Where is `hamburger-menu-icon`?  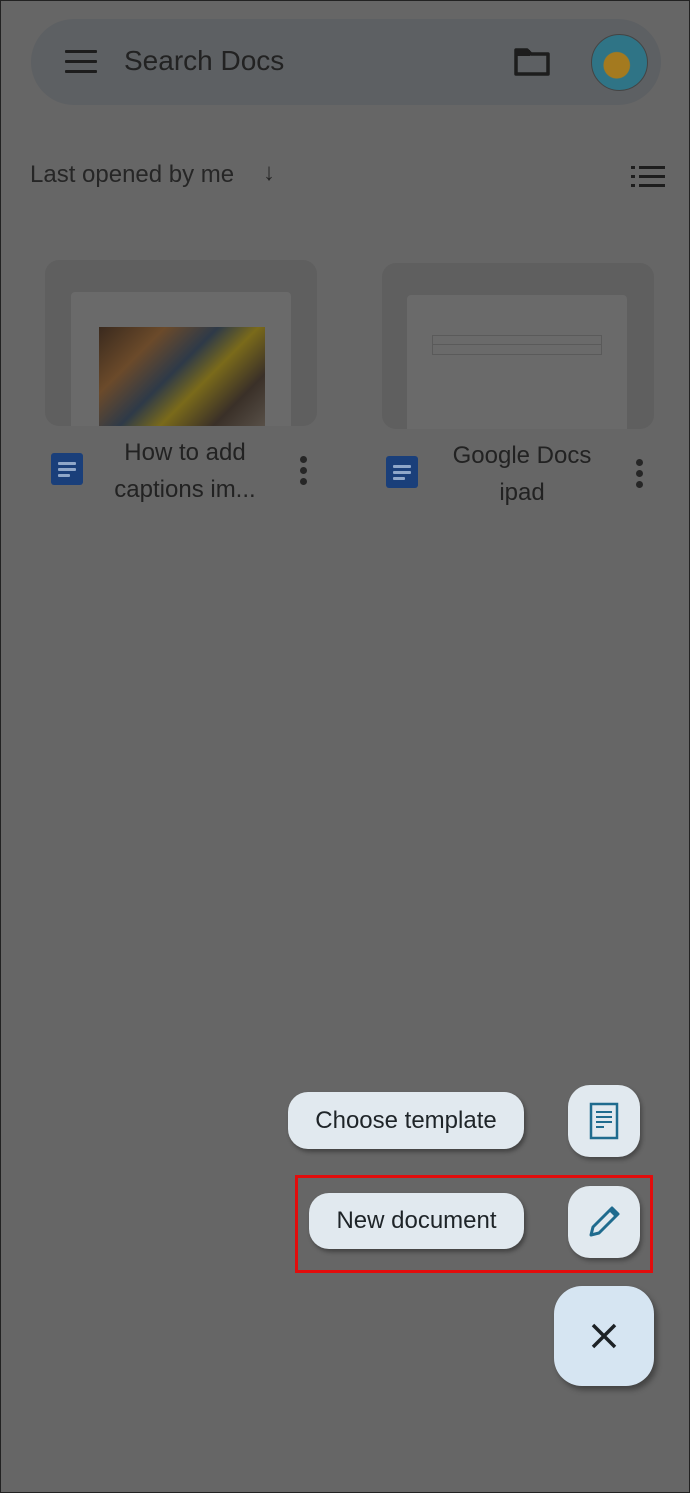
hamburger-menu-icon is located at coordinates (81, 62).